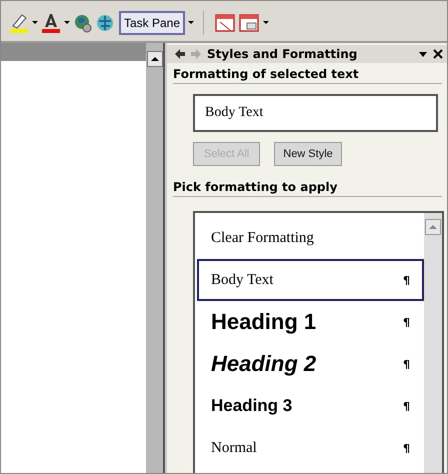 Image resolution: width=448 pixels, height=474 pixels. Describe the element at coordinates (307, 73) in the screenshot. I see `section-heading: Formatting of selected text` at that location.